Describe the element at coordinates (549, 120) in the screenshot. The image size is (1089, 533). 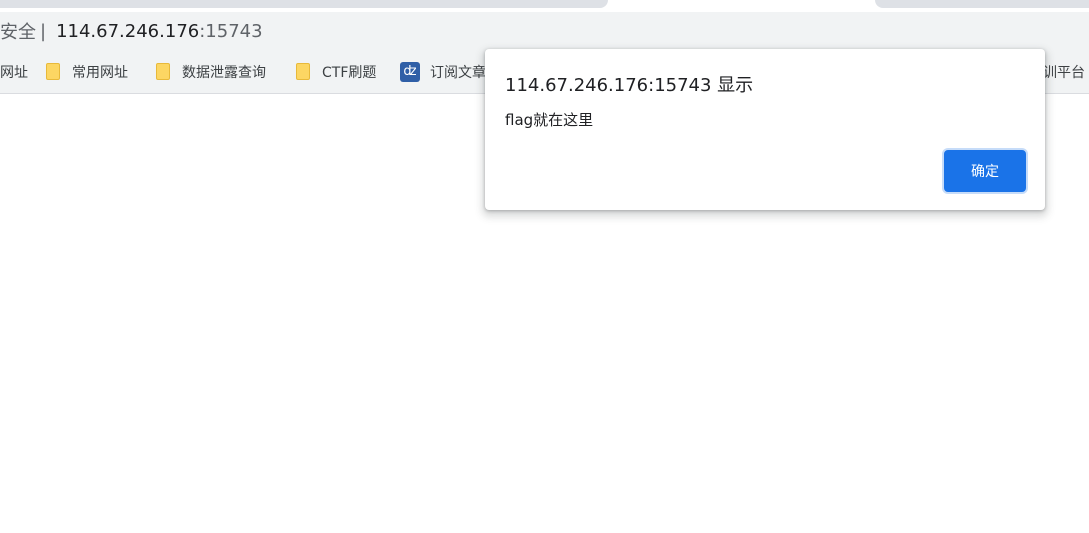
I see `dialog-message: flag就在这里` at that location.